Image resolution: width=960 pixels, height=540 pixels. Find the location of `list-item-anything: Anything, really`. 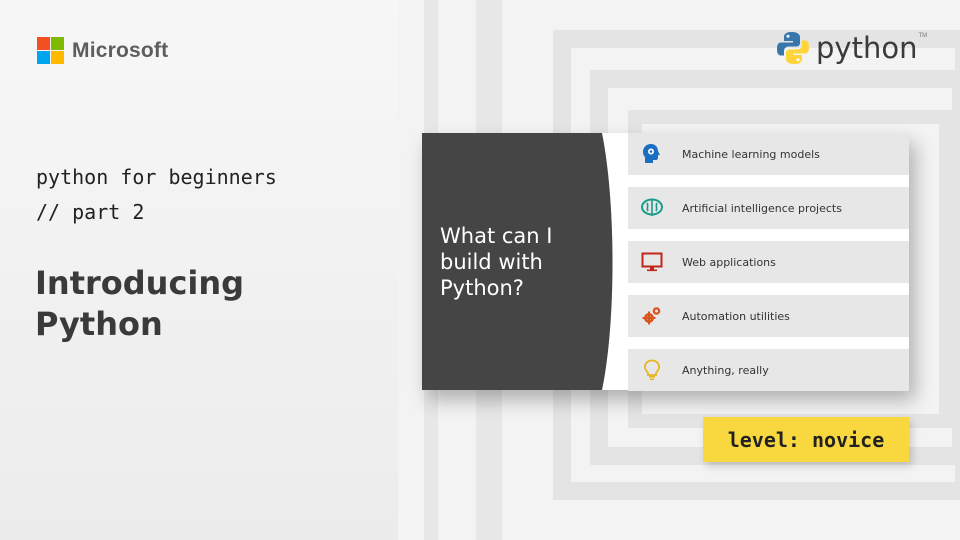

list-item-anything: Anything, really is located at coordinates (768, 370).